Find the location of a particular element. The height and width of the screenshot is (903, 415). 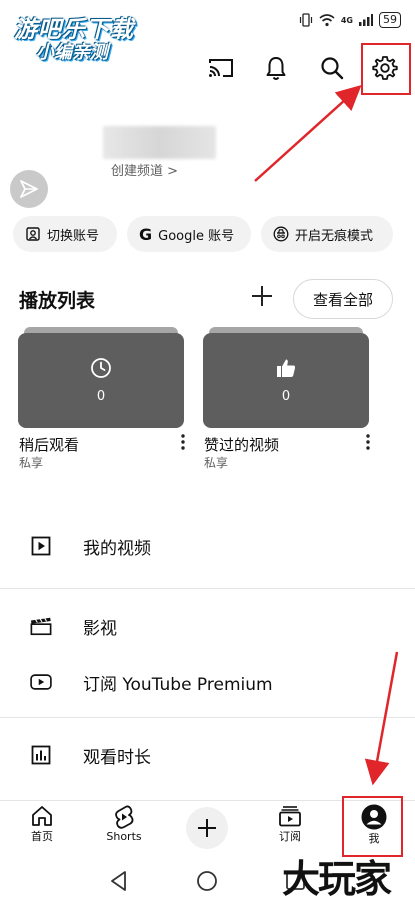

create-button is located at coordinates (207, 828).